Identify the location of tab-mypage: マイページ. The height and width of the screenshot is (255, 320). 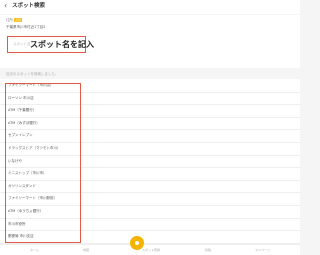
(262, 250).